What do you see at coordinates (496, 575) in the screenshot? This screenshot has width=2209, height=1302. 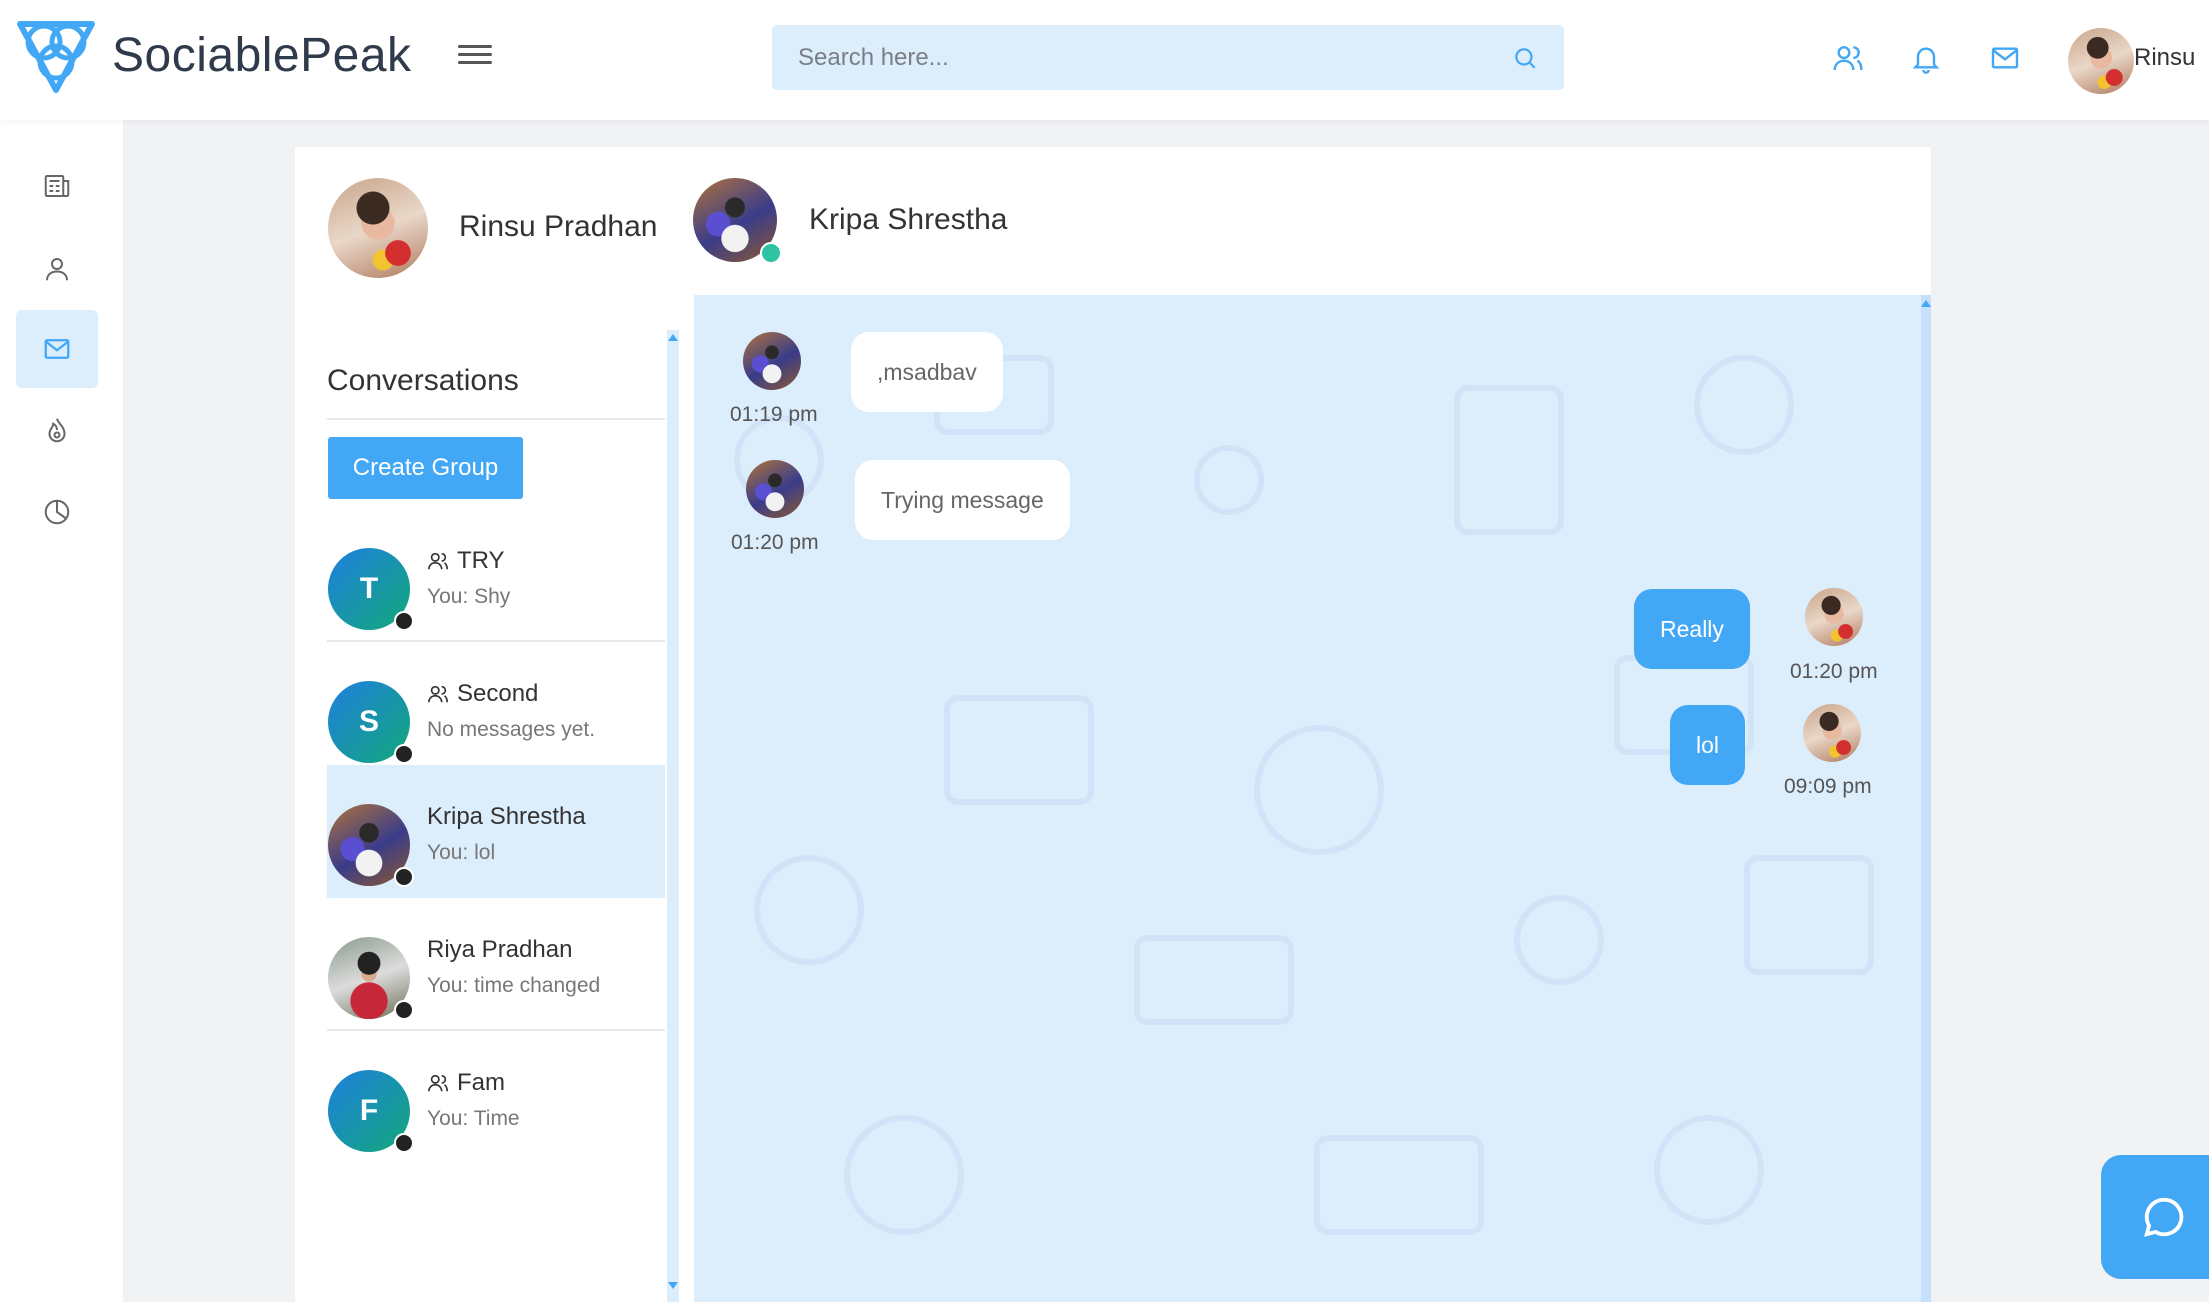 I see `conversation-item: T TRY You: Shy` at bounding box center [496, 575].